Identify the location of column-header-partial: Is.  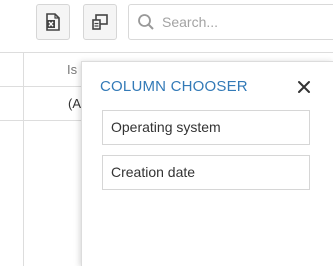
(72, 69).